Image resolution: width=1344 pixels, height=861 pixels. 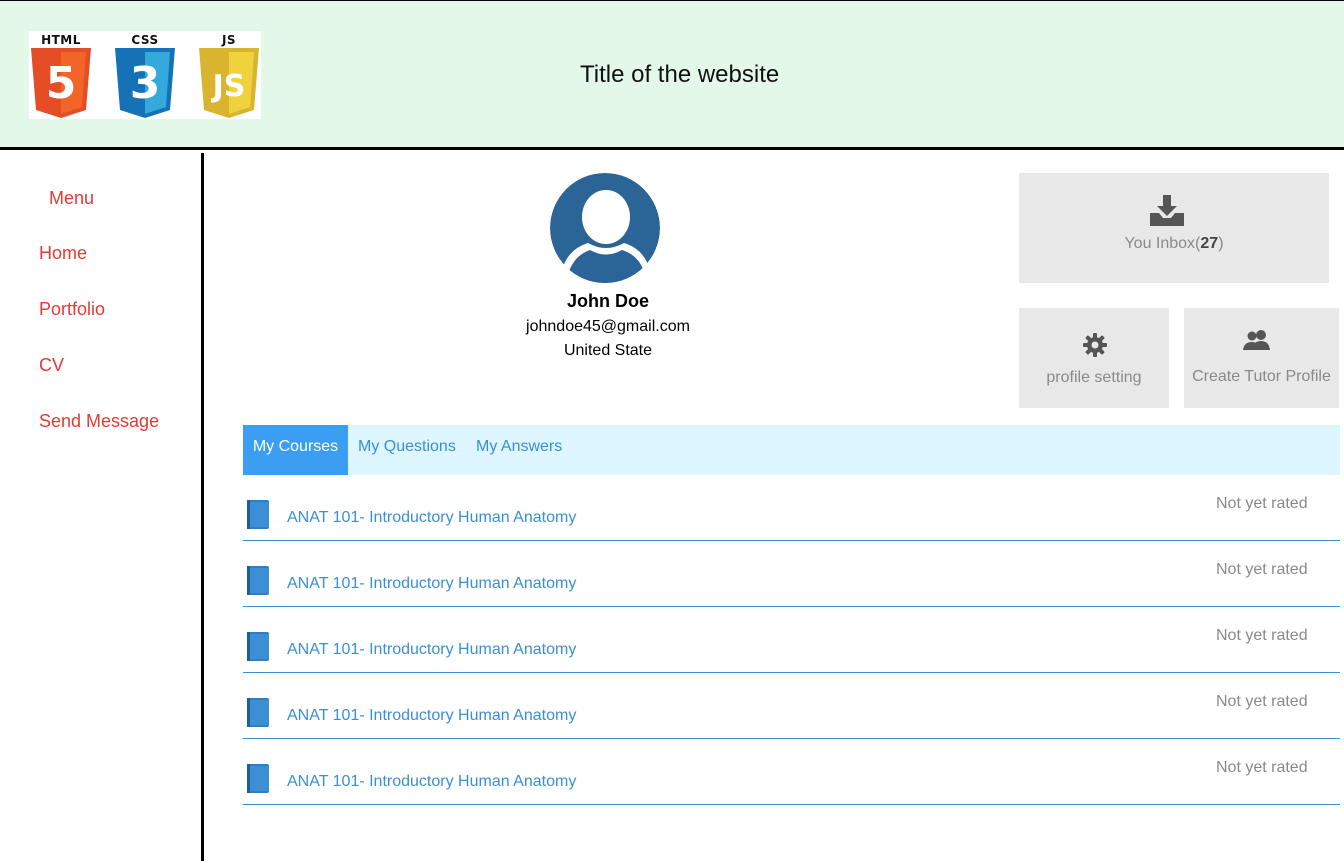 I want to click on menu-title: Menu, so click(x=72, y=198).